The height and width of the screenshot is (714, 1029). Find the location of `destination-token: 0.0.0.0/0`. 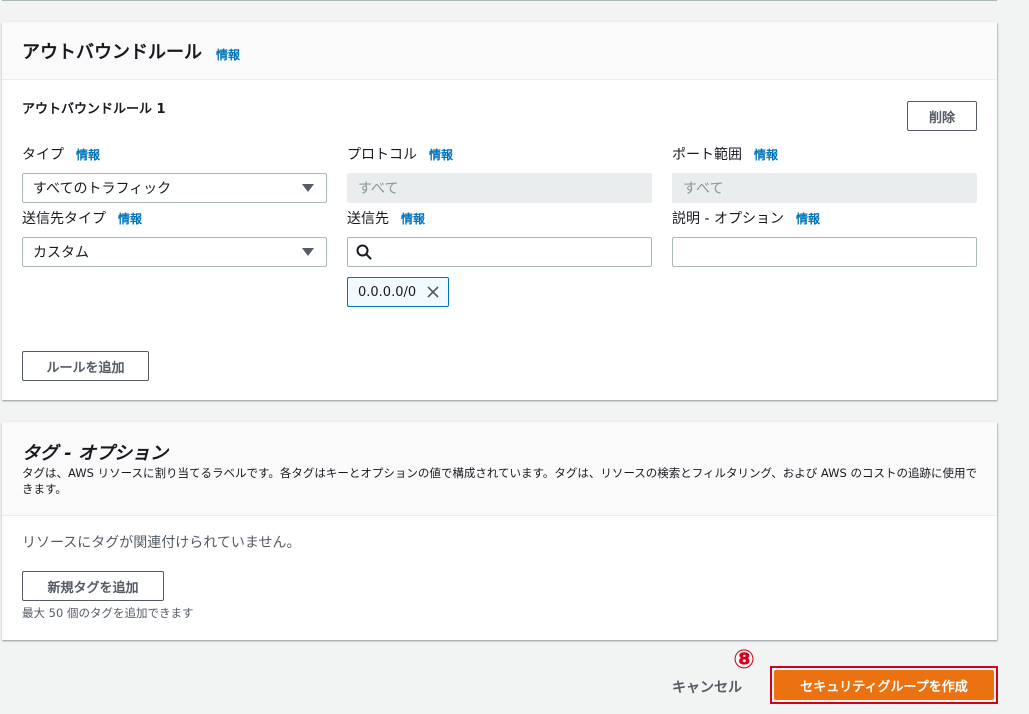

destination-token: 0.0.0.0/0 is located at coordinates (398, 292).